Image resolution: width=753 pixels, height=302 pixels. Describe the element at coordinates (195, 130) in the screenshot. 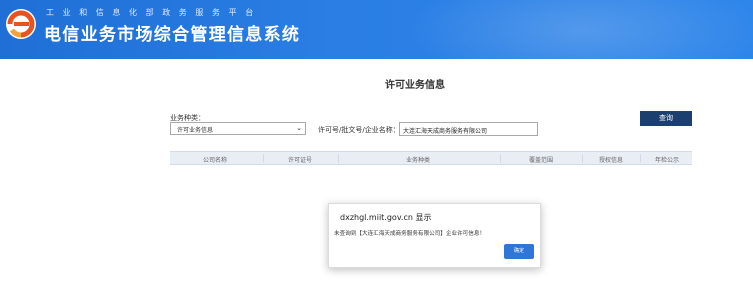

I see `business-type-value: 许可业务信息` at that location.